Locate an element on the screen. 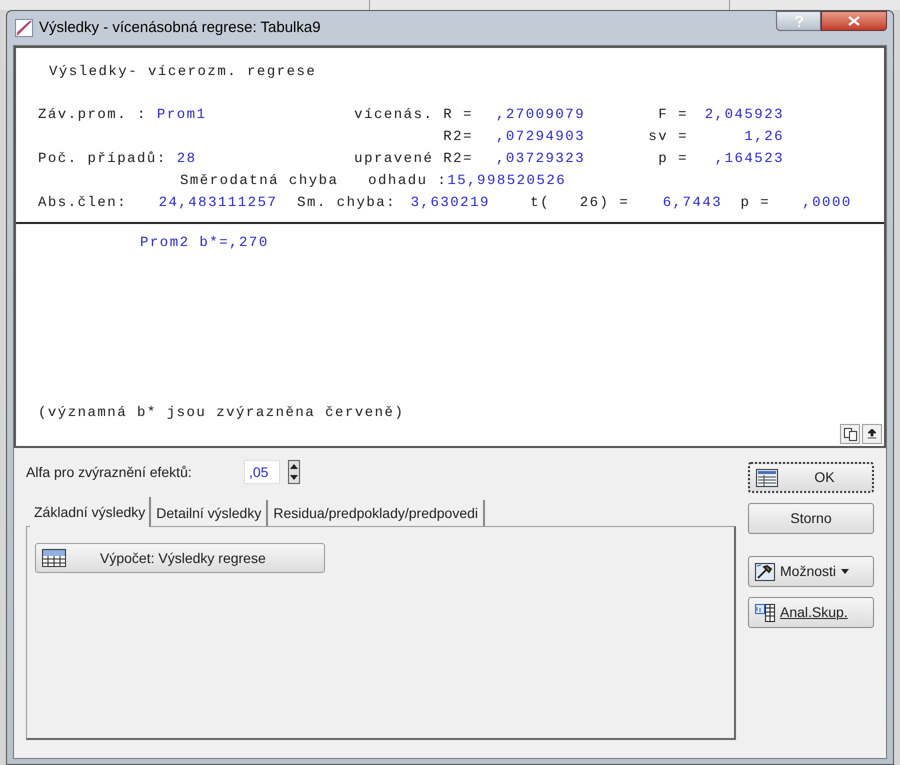 The width and height of the screenshot is (900, 765). note-text: (významná b* jsou zvýrazněna červeně) is located at coordinates (221, 413).